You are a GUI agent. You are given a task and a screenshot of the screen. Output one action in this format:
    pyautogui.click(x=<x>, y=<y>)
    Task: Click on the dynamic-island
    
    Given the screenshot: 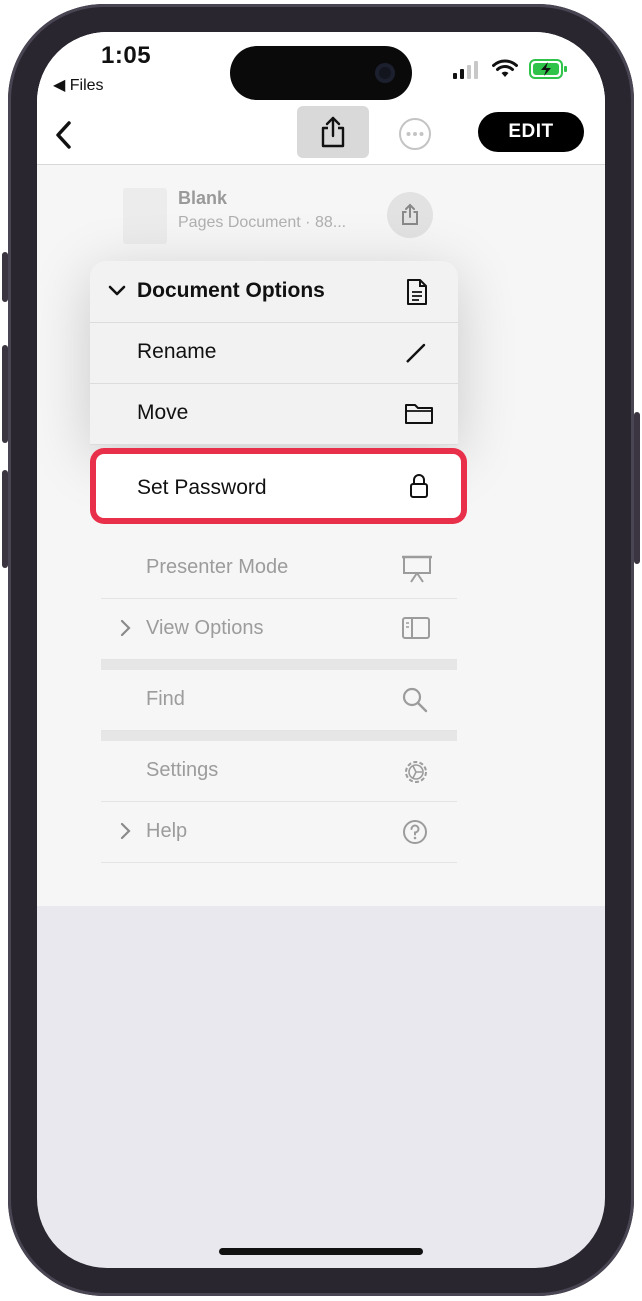 What is the action you would take?
    pyautogui.click(x=321, y=73)
    